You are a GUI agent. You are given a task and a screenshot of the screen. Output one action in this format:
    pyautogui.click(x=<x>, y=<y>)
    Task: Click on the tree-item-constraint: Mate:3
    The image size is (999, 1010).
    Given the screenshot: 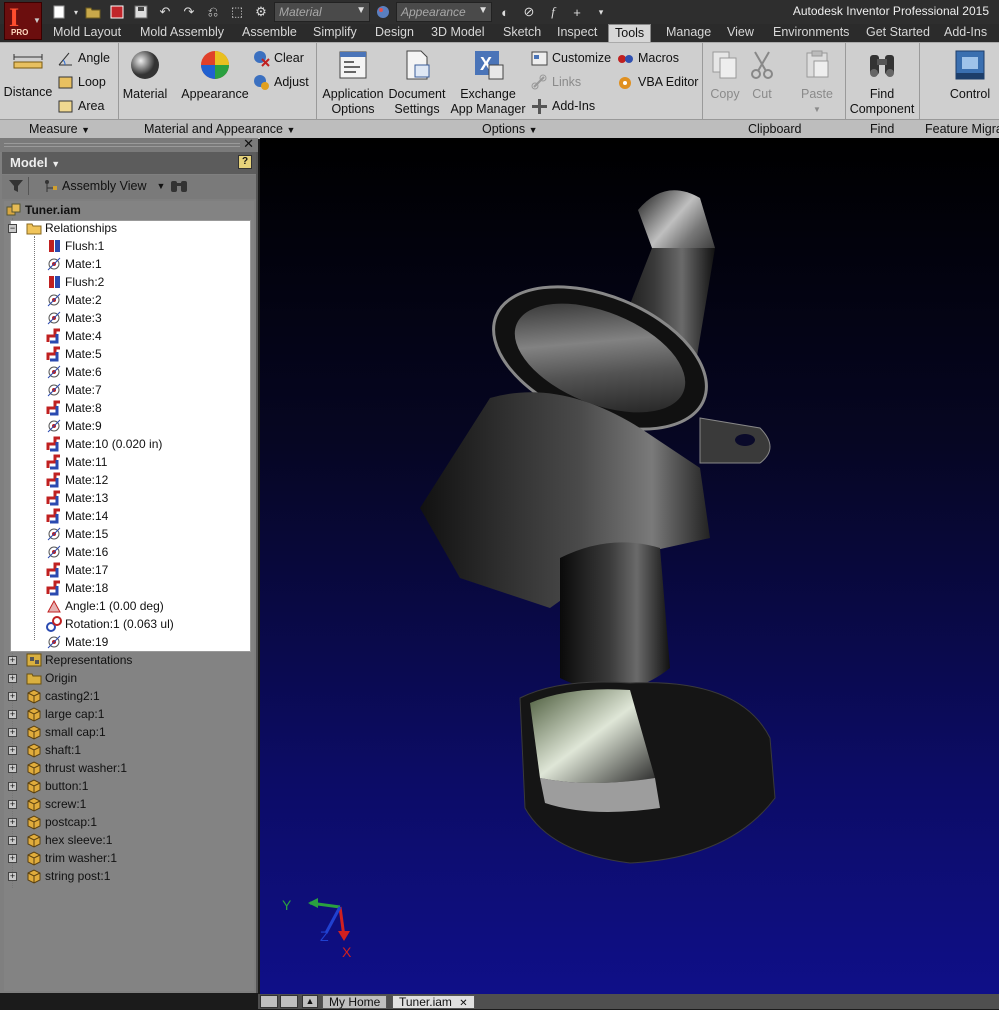 What is the action you would take?
    pyautogui.click(x=74, y=318)
    